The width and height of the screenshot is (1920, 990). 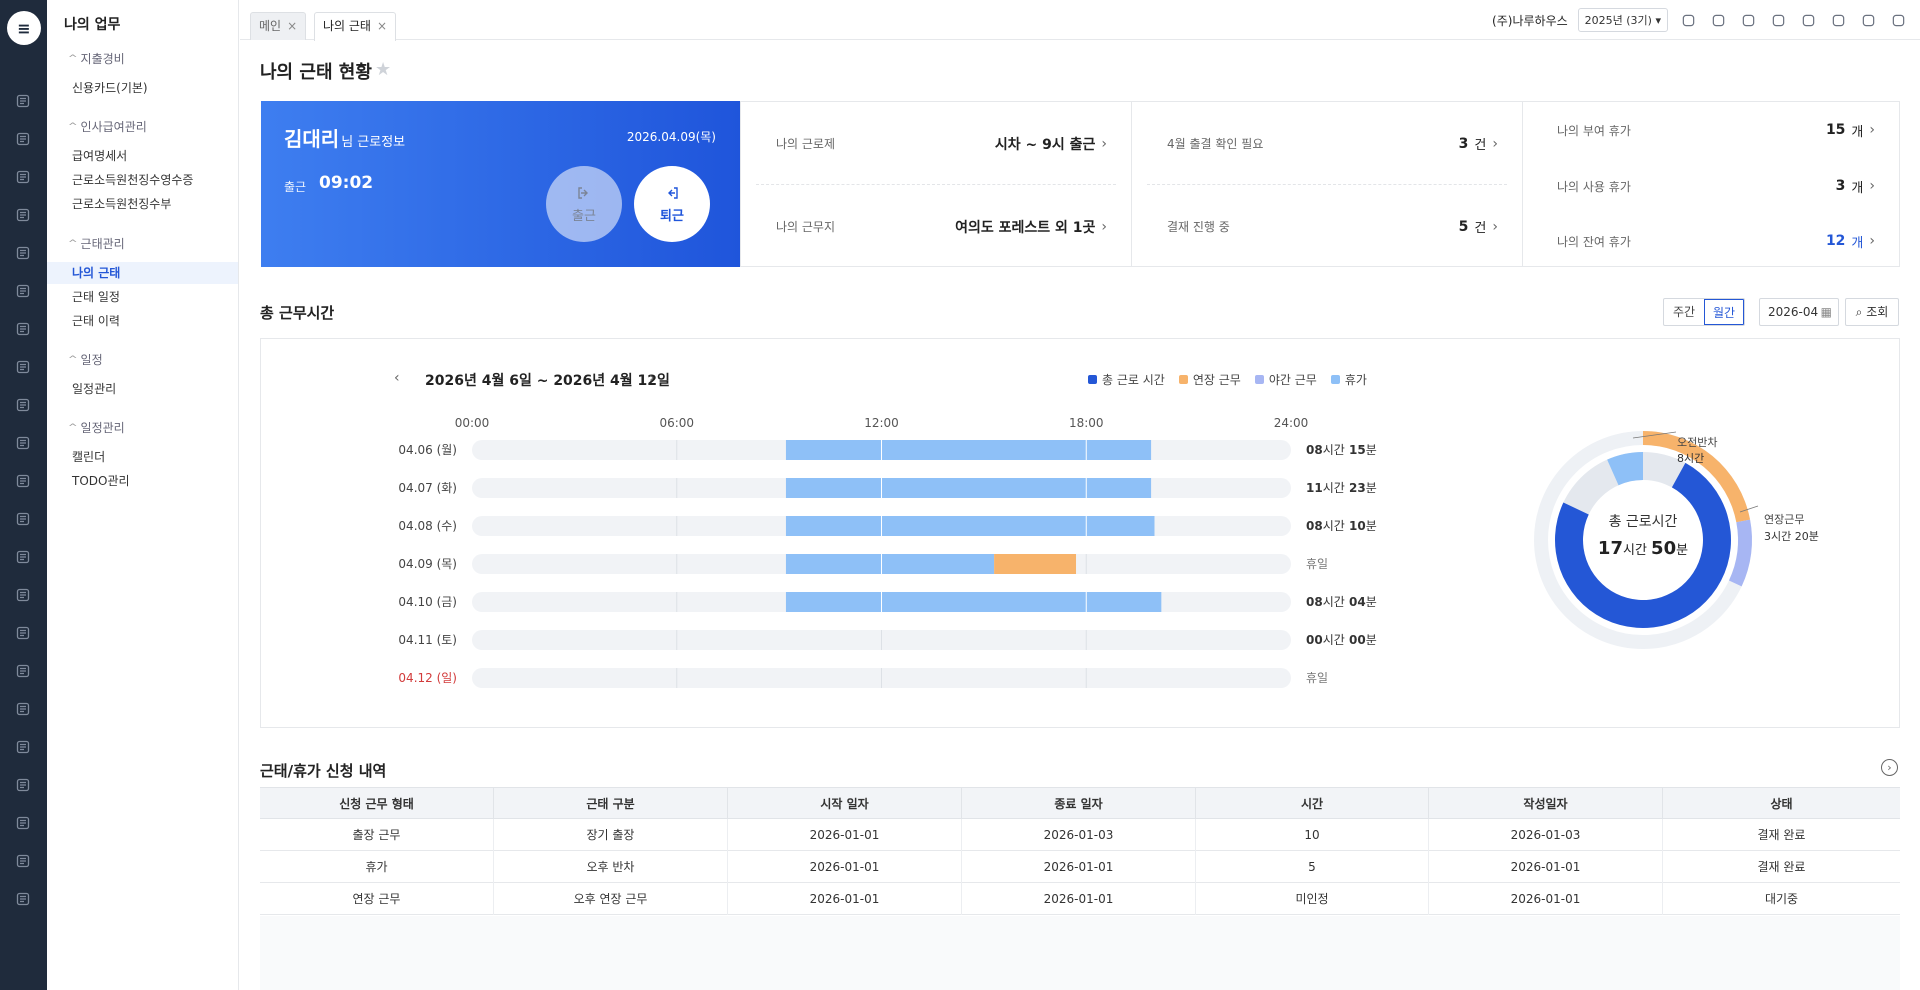 I want to click on row-day-label: 04.10 (금), so click(x=427, y=602).